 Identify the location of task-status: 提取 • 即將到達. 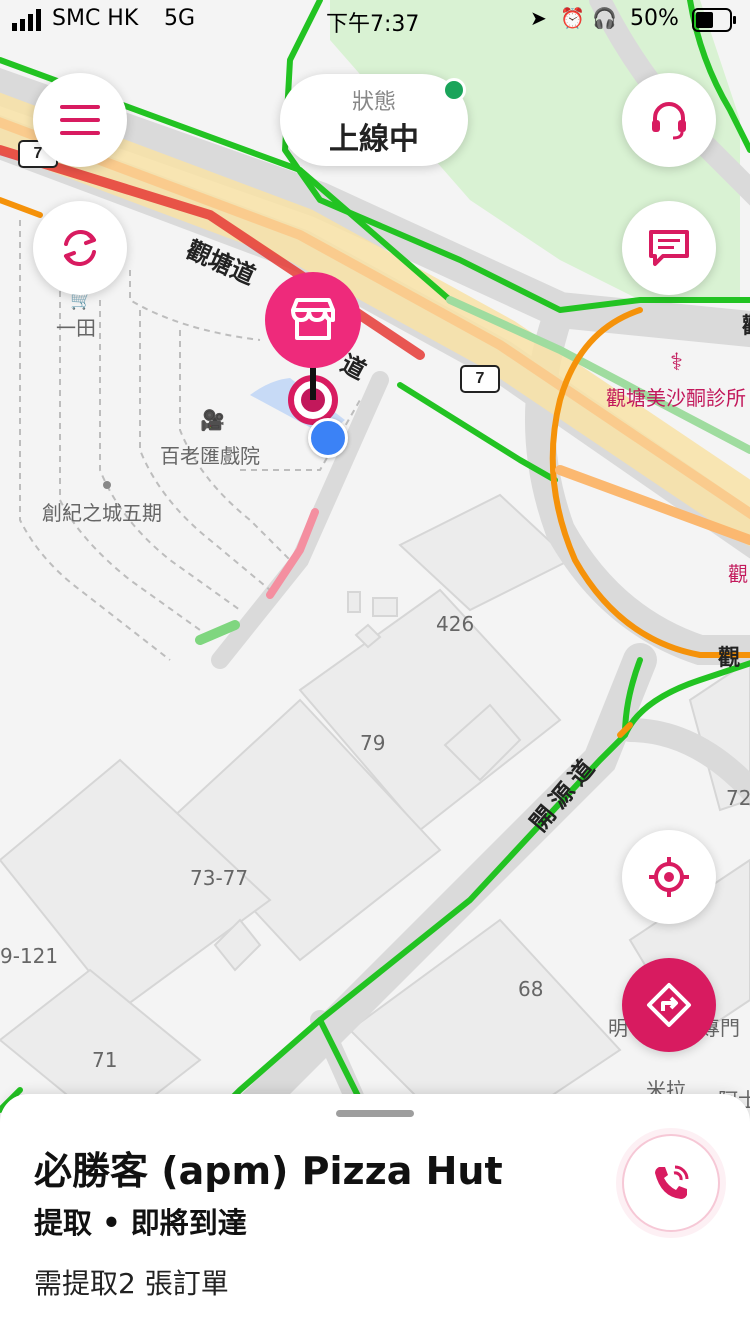
(140, 1223).